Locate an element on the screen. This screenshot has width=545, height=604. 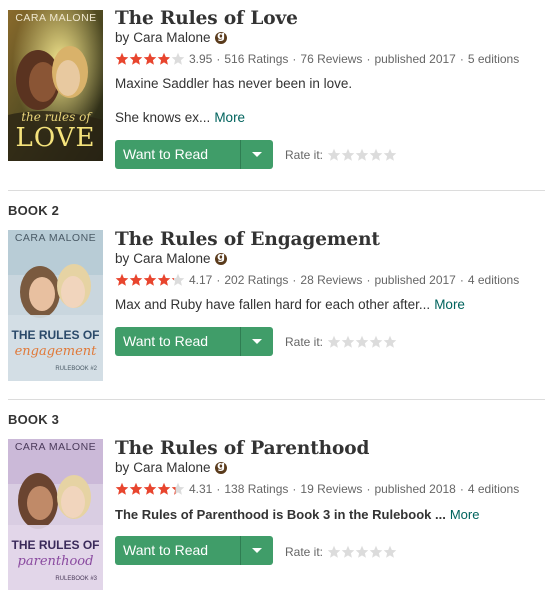
want-to-read-button-2: Want to Read is located at coordinates (178, 341).